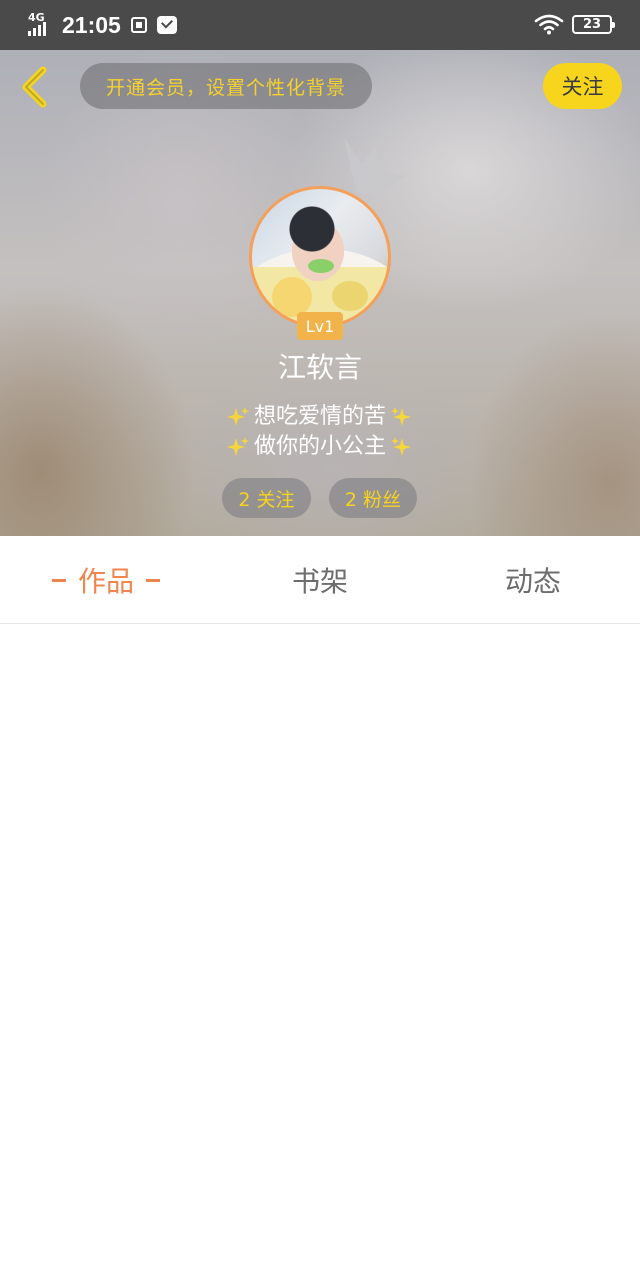 This screenshot has width=640, height=1276. I want to click on profile-tabs: 作品 书架 动态, so click(320, 580).